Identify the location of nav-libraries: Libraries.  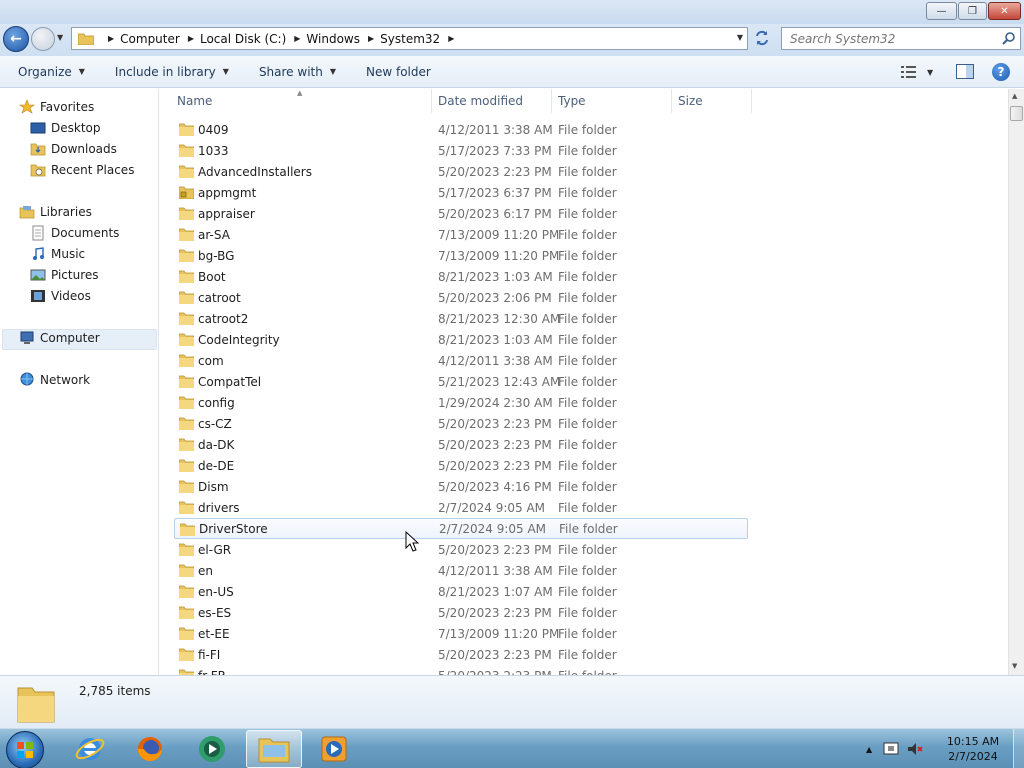
(55, 212).